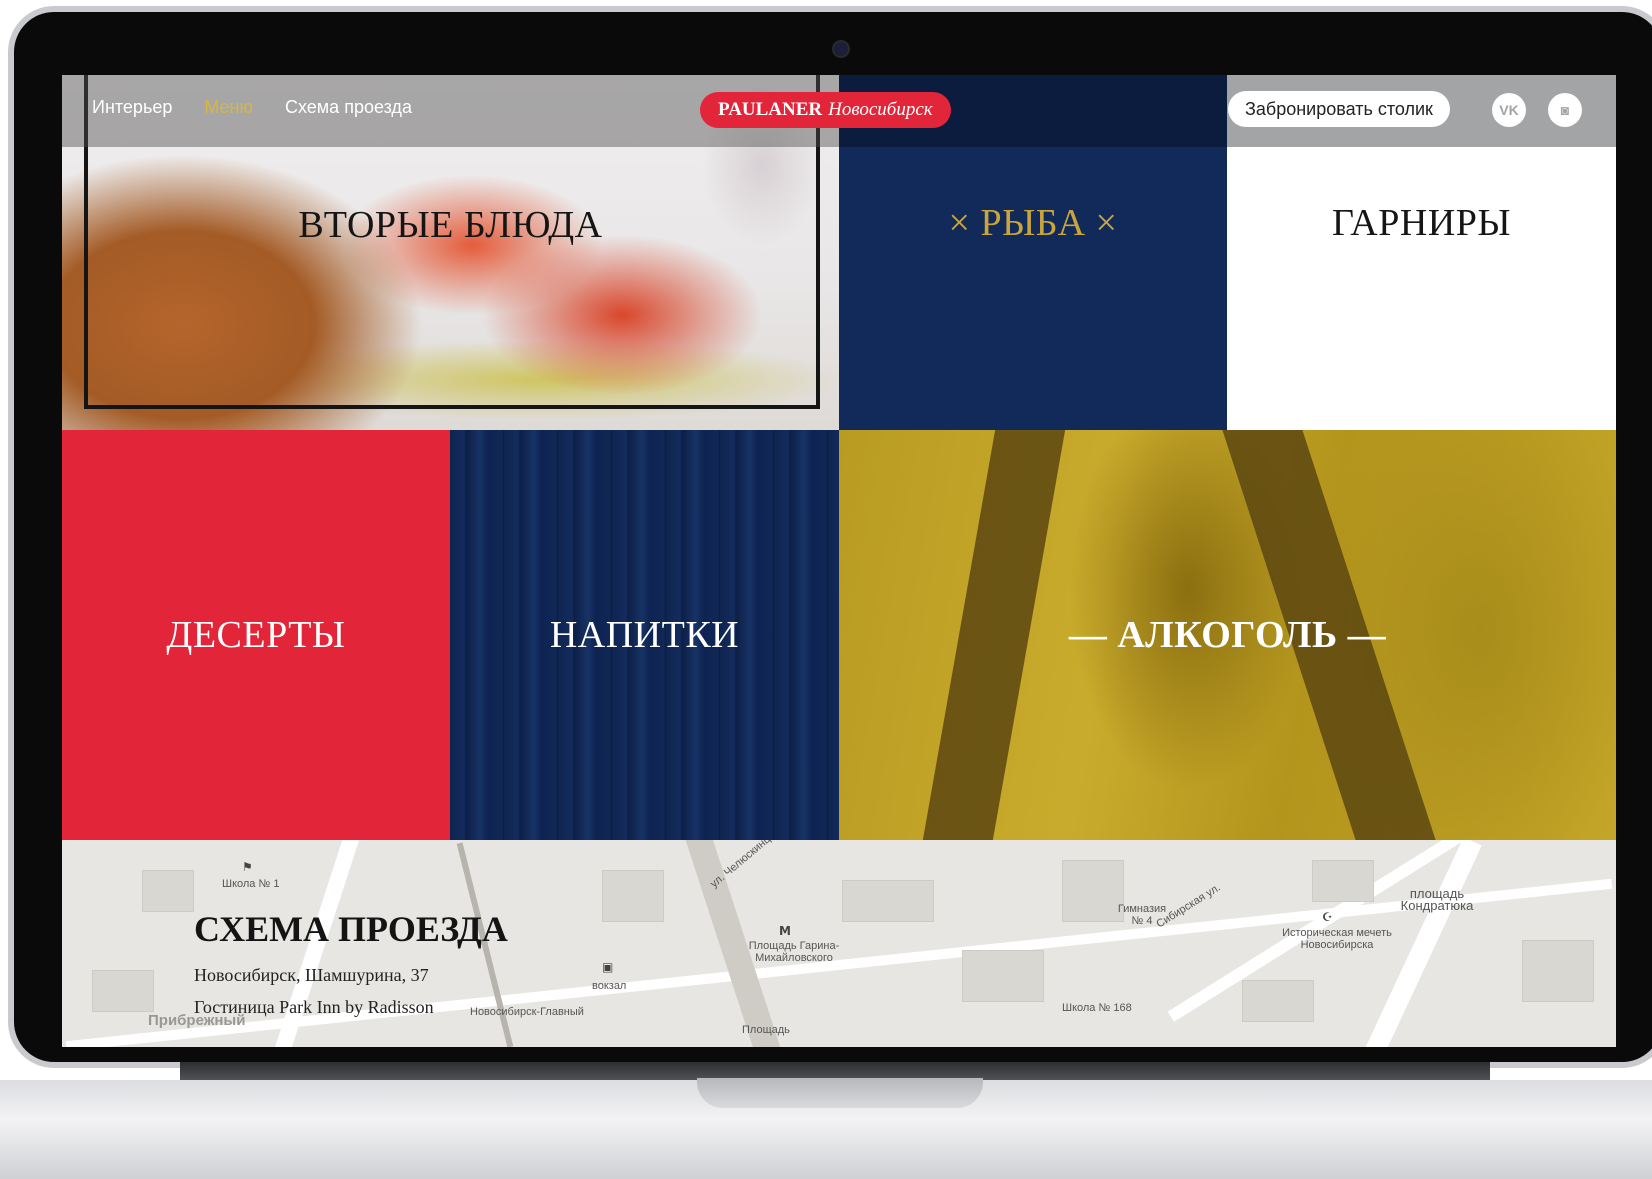 The image size is (1652, 1179). I want to click on tile-drinks: НАПИТКИ, so click(644, 635).